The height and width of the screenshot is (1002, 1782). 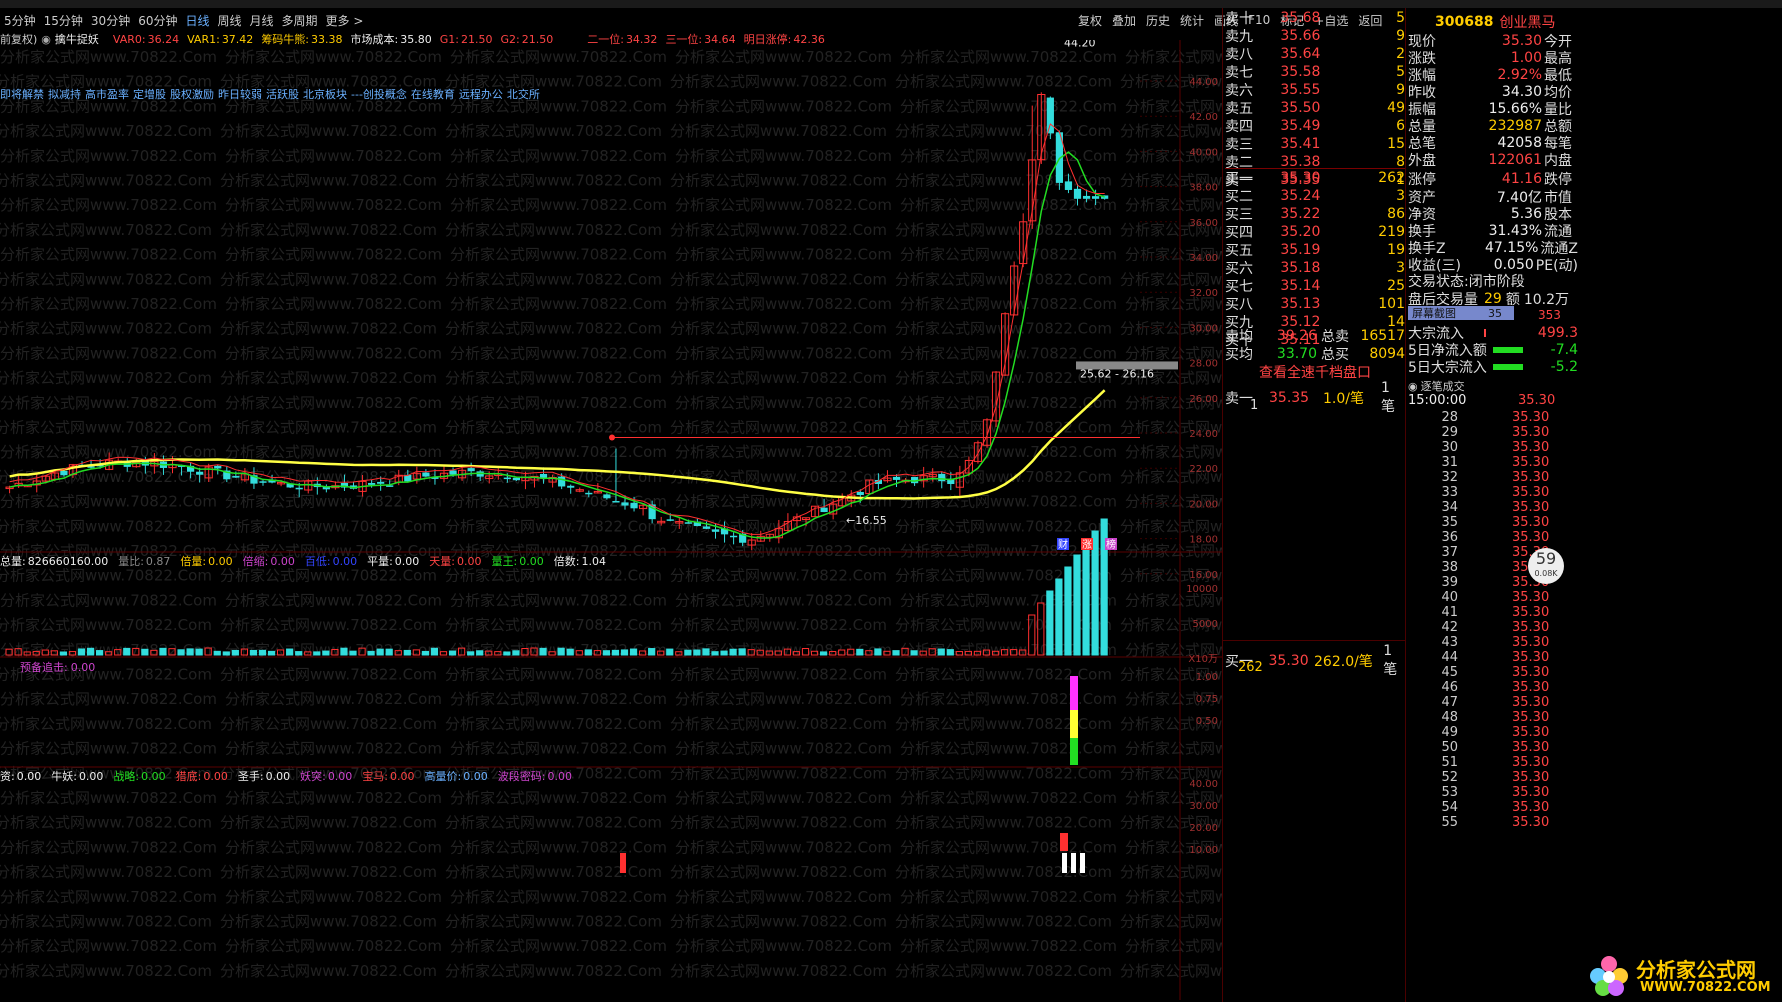 I want to click on period-tab-6: 月线, so click(x=262, y=20).